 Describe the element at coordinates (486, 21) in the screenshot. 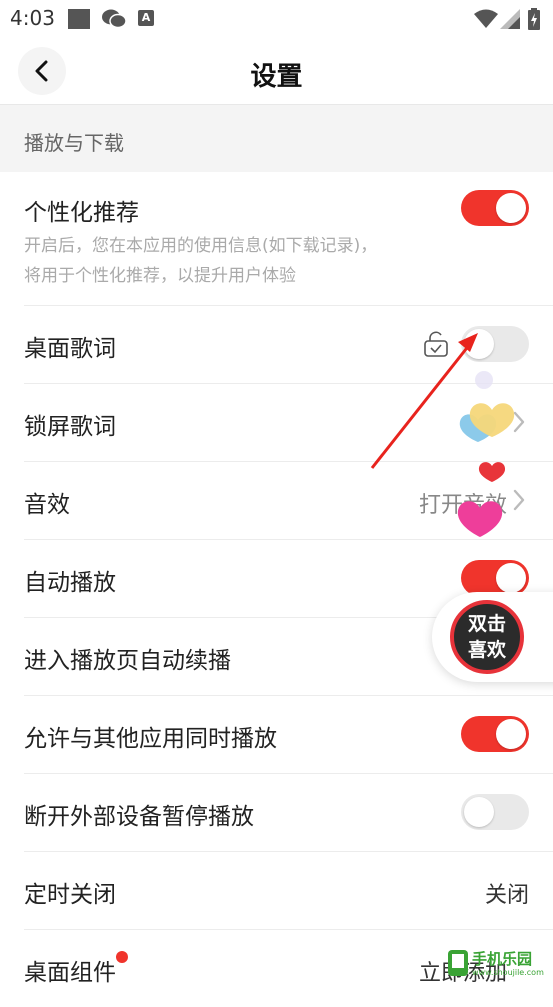

I see `wifi-icon` at that location.